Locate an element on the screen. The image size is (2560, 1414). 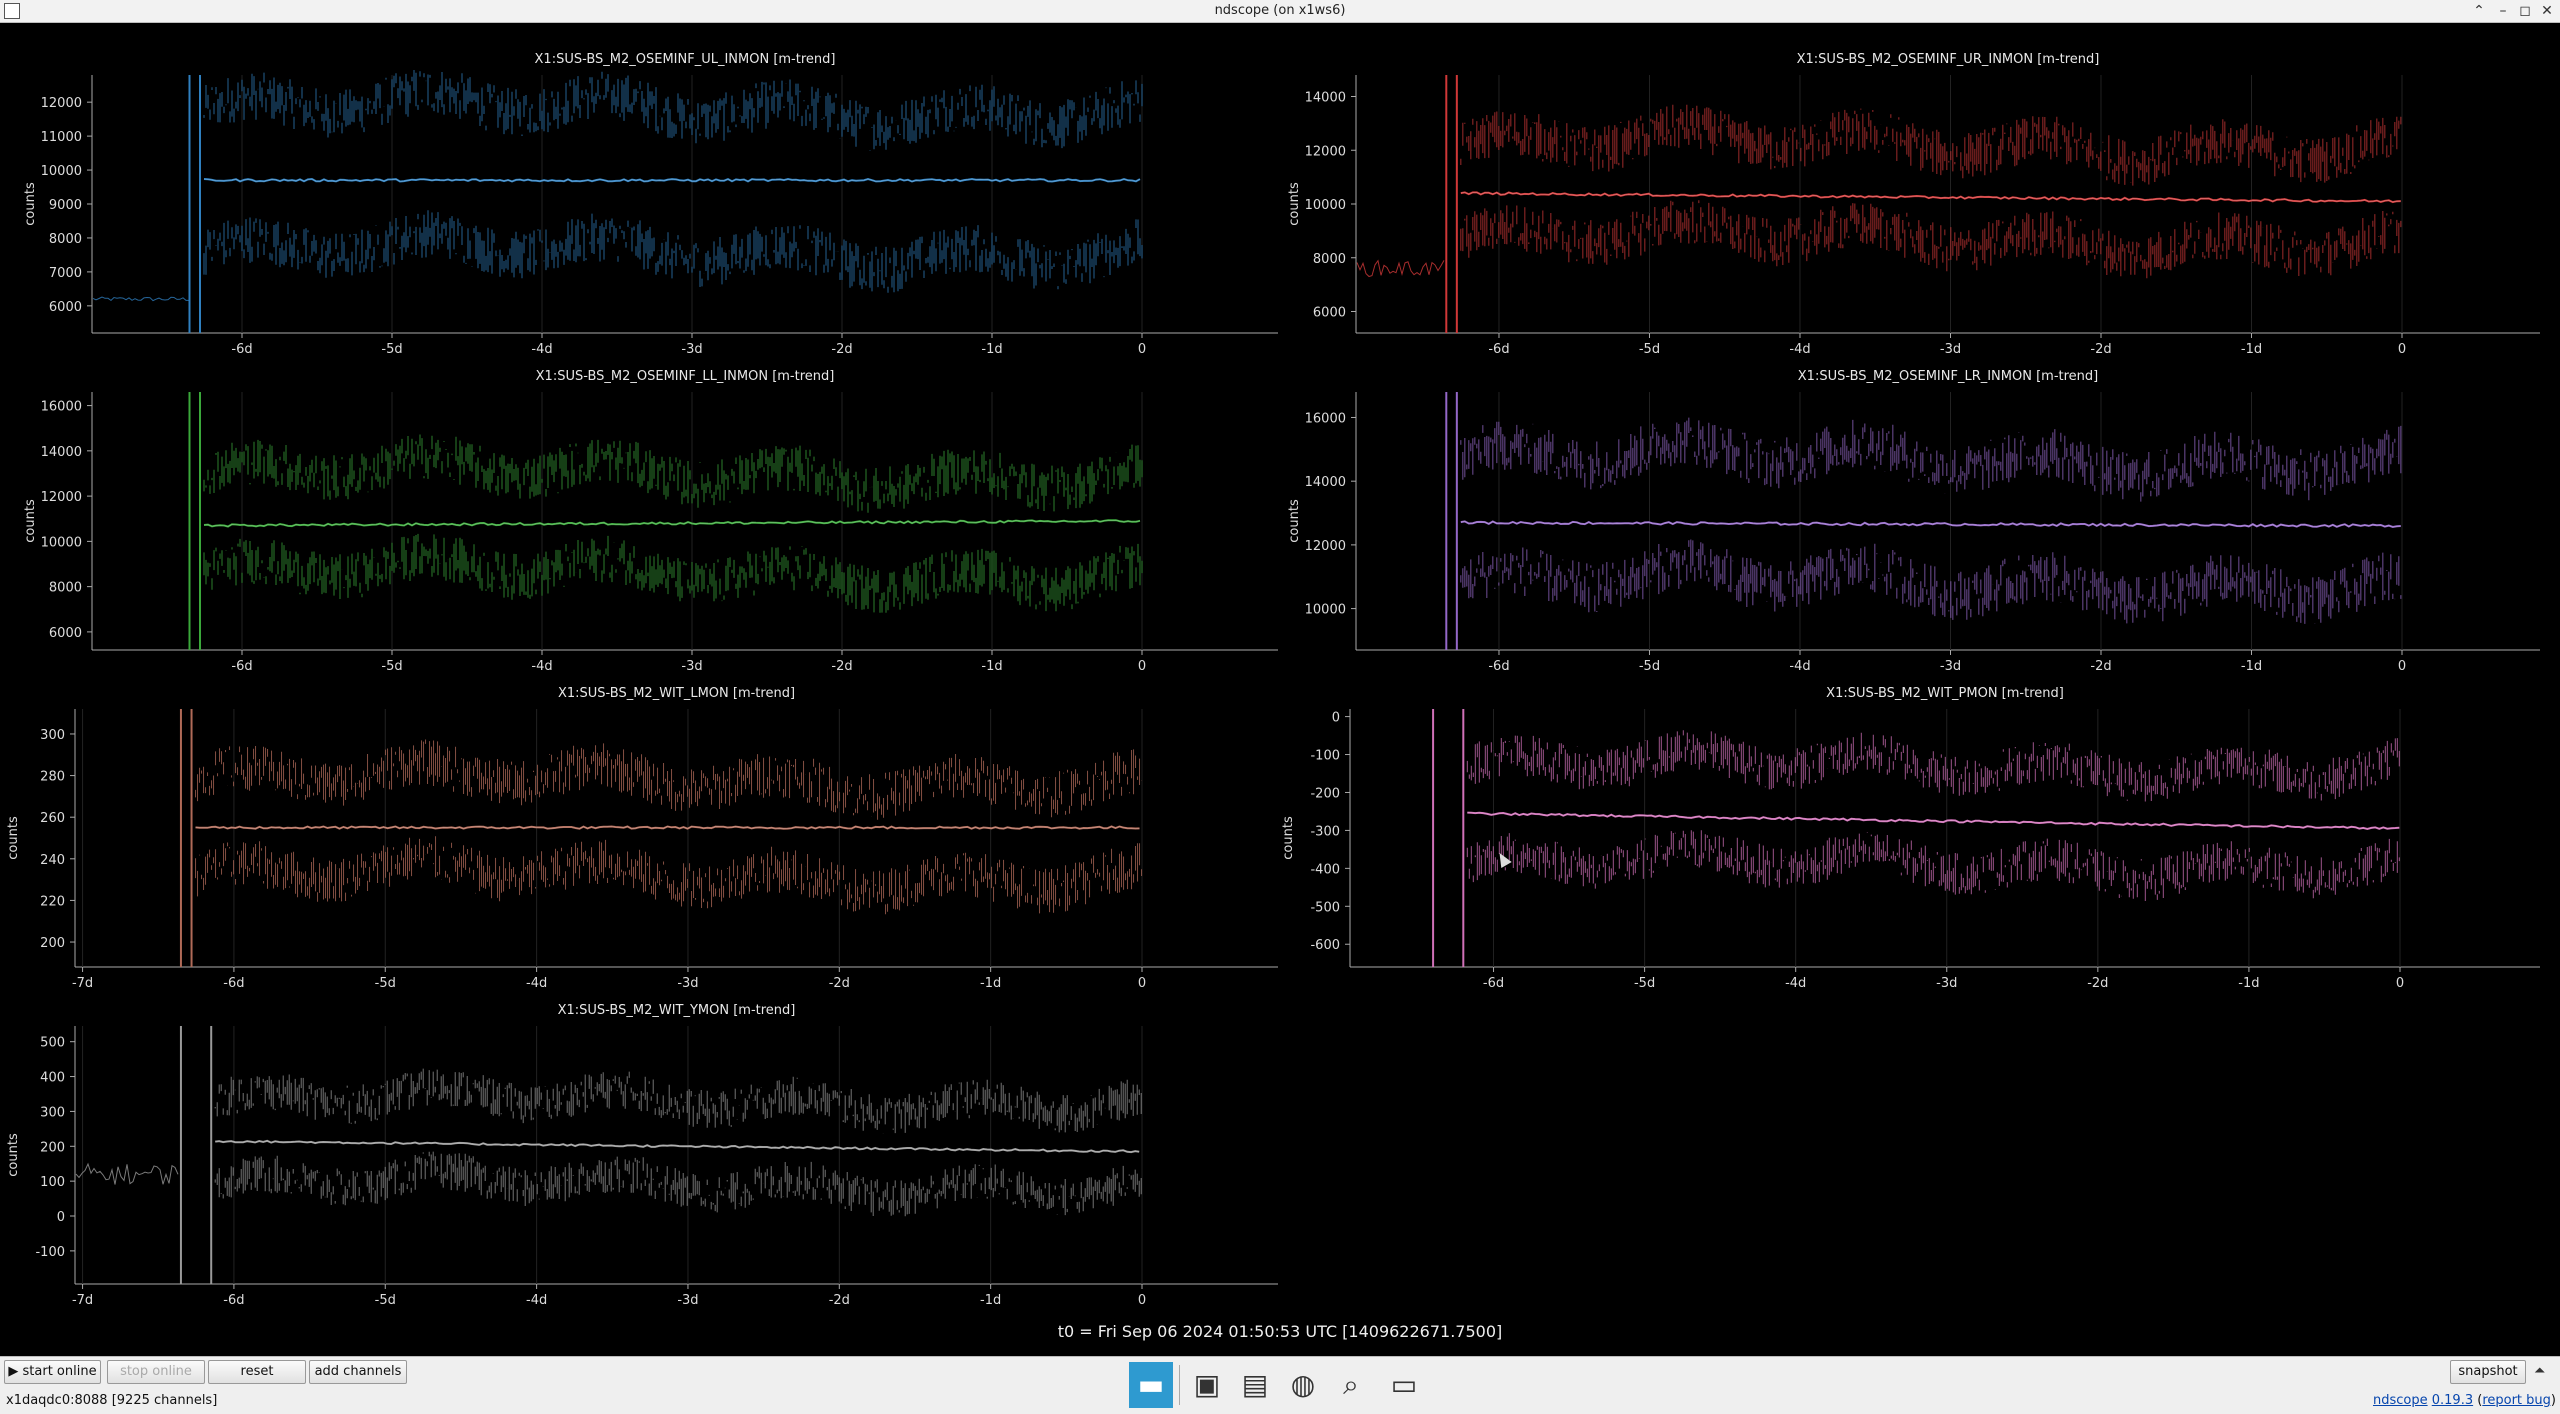
search-icon: ⌕ is located at coordinates (1351, 1385).